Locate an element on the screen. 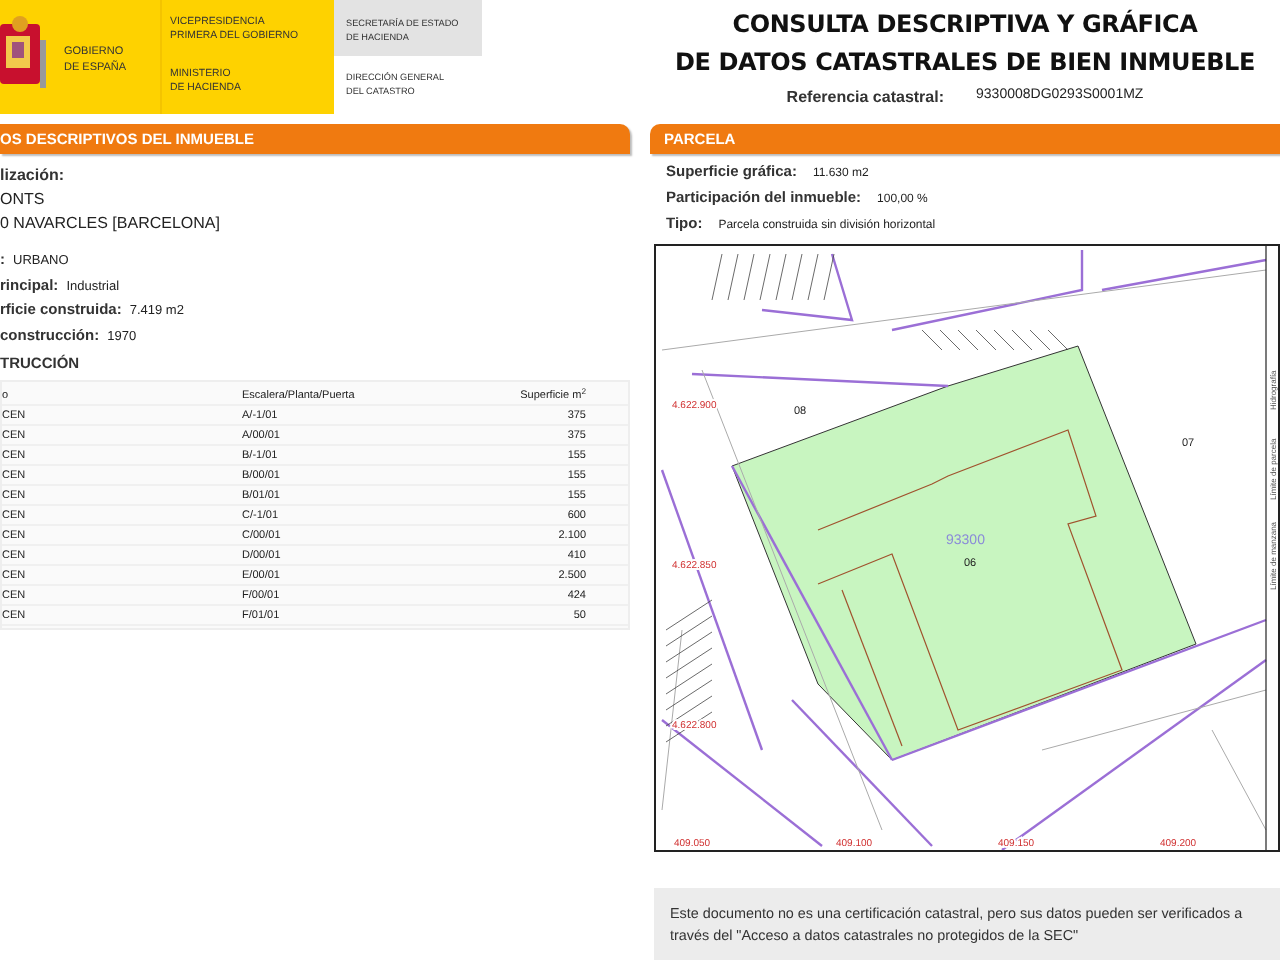  field-label: lización: is located at coordinates (33, 176).